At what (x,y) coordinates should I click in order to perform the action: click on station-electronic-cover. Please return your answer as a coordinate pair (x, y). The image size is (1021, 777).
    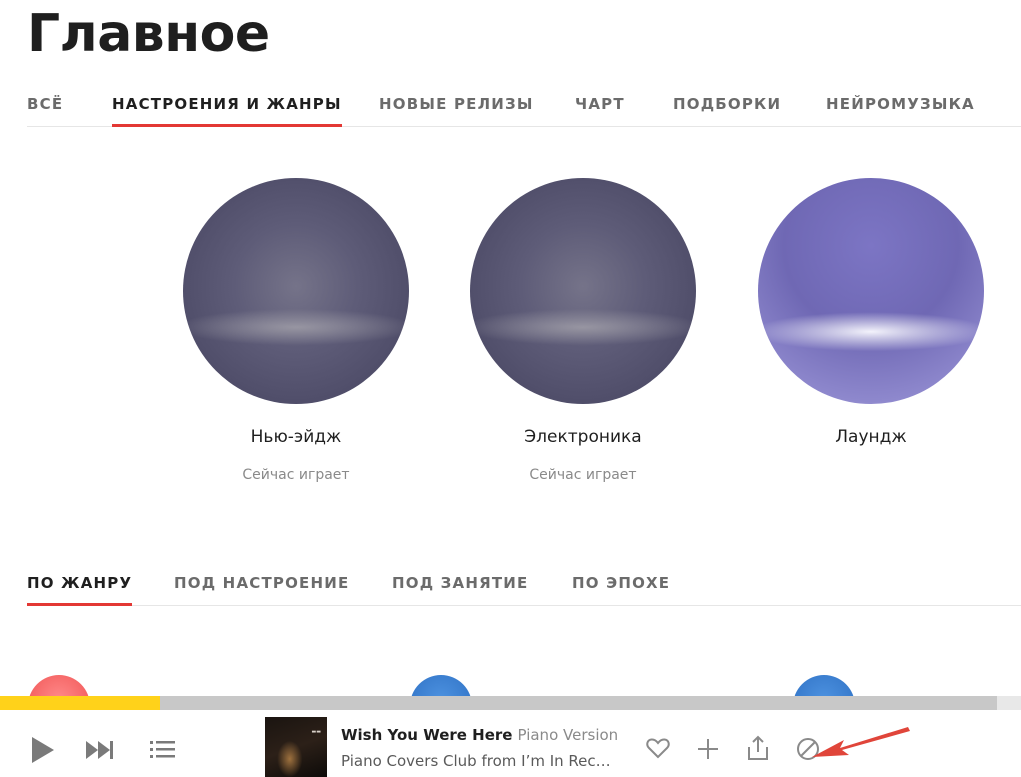
    Looking at the image, I should click on (583, 291).